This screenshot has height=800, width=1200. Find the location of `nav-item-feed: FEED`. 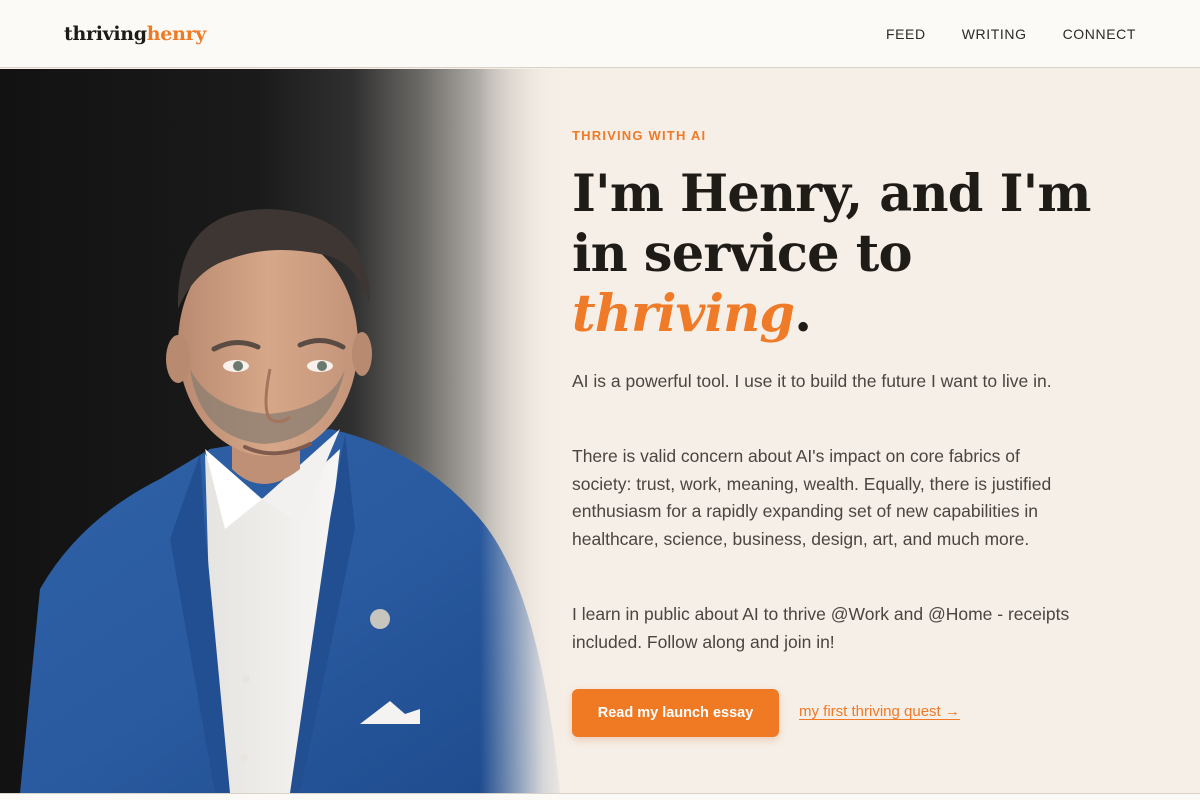

nav-item-feed: FEED is located at coordinates (906, 34).